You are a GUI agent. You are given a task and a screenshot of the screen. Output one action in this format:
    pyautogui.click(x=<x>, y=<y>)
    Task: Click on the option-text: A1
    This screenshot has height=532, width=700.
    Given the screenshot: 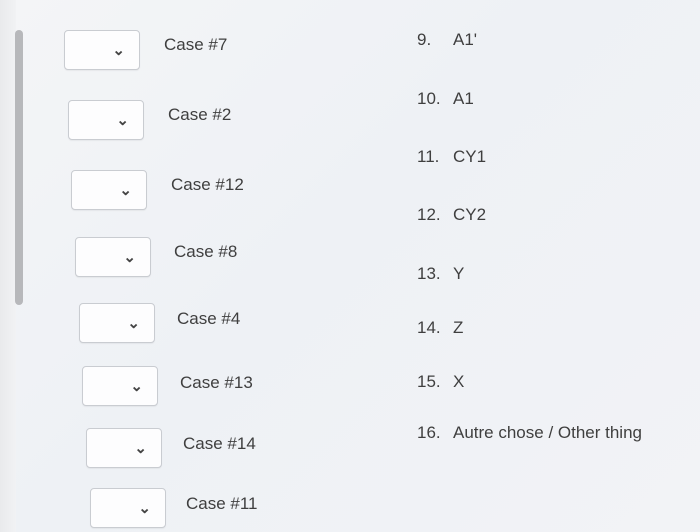 What is the action you would take?
    pyautogui.click(x=463, y=98)
    